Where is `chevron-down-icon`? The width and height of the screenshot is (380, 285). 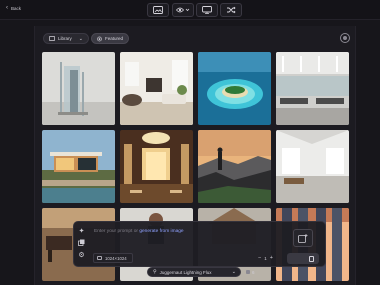
chevron-down-icon is located at coordinates (187, 10).